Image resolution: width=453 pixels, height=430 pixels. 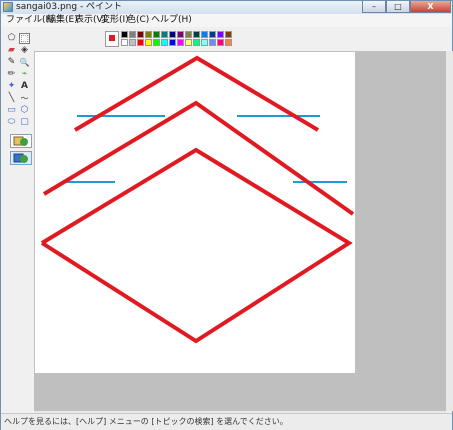 I want to click on curve-icon: 〜, so click(x=24, y=98).